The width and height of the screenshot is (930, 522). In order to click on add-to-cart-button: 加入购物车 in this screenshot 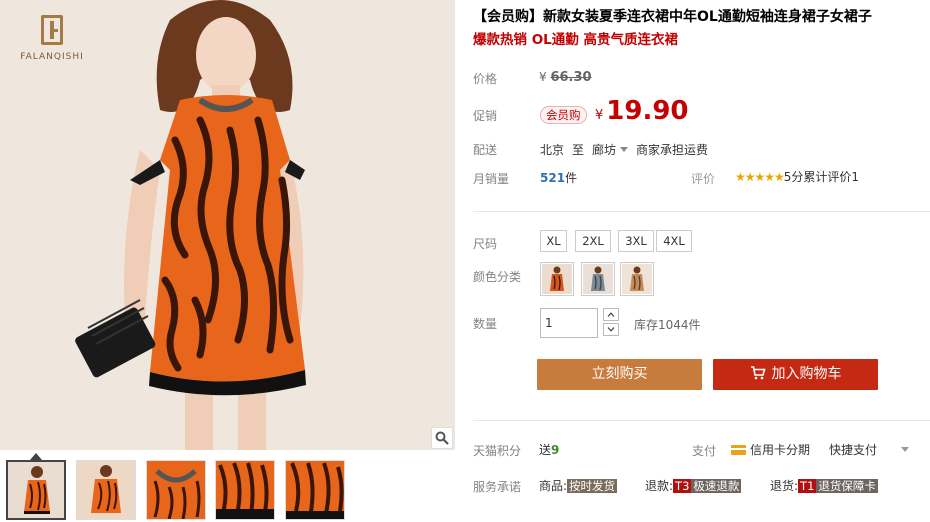, I will do `click(795, 374)`.